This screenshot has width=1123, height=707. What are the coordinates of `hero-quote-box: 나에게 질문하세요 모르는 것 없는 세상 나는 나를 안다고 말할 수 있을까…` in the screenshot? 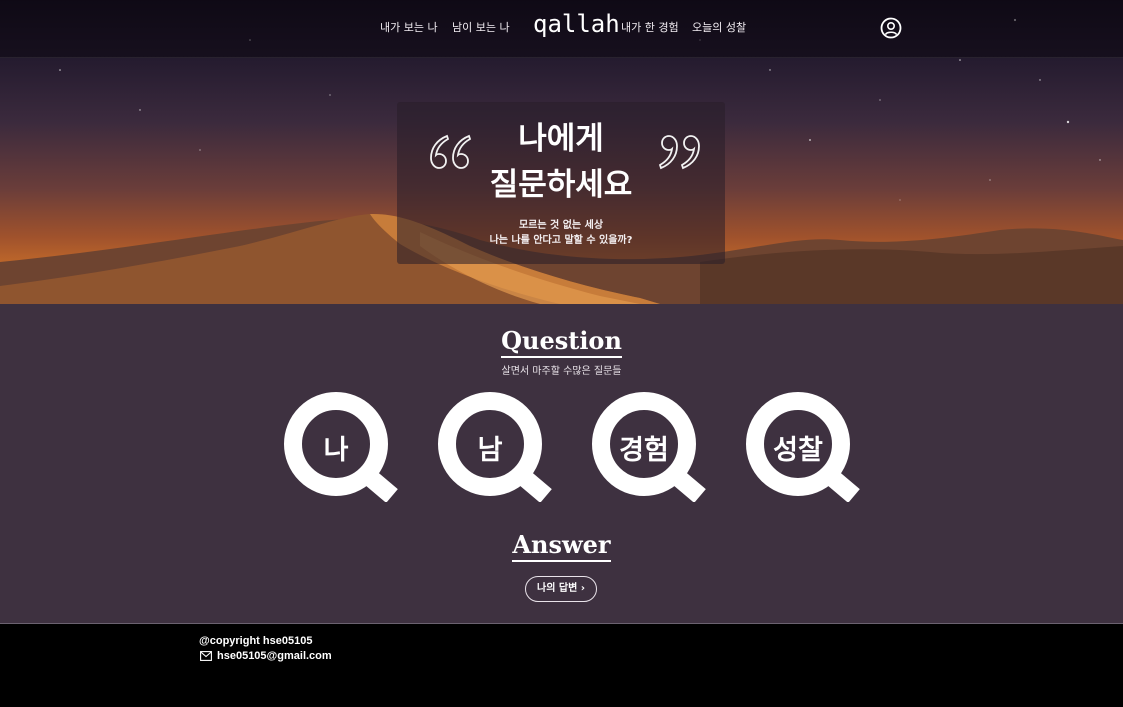 It's located at (561, 183).